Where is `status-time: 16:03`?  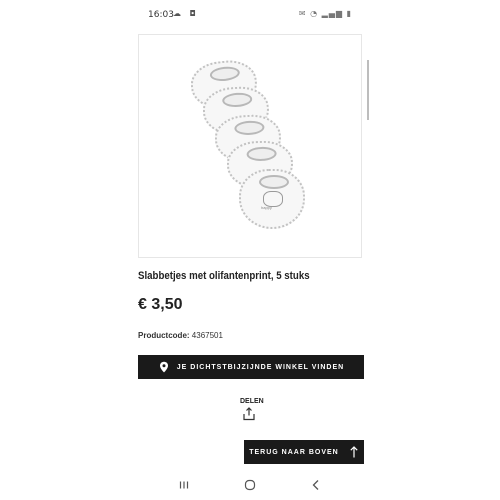
status-time: 16:03 is located at coordinates (161, 15).